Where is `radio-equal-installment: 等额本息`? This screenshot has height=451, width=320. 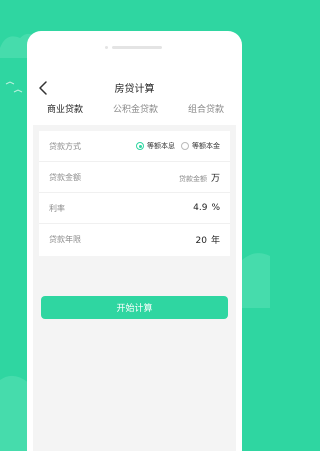 radio-equal-installment: 等额本息 is located at coordinates (155, 146).